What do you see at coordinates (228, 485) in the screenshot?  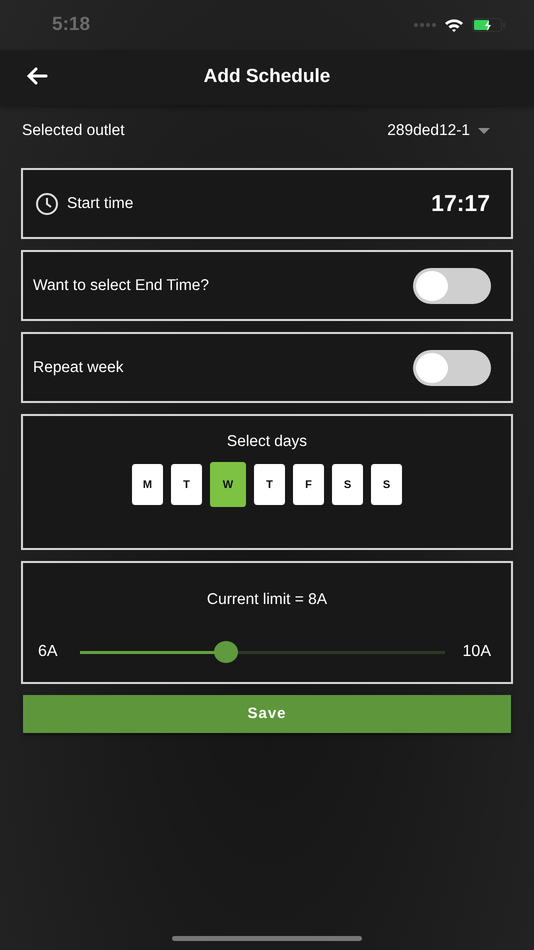 I see `day-button: W` at bounding box center [228, 485].